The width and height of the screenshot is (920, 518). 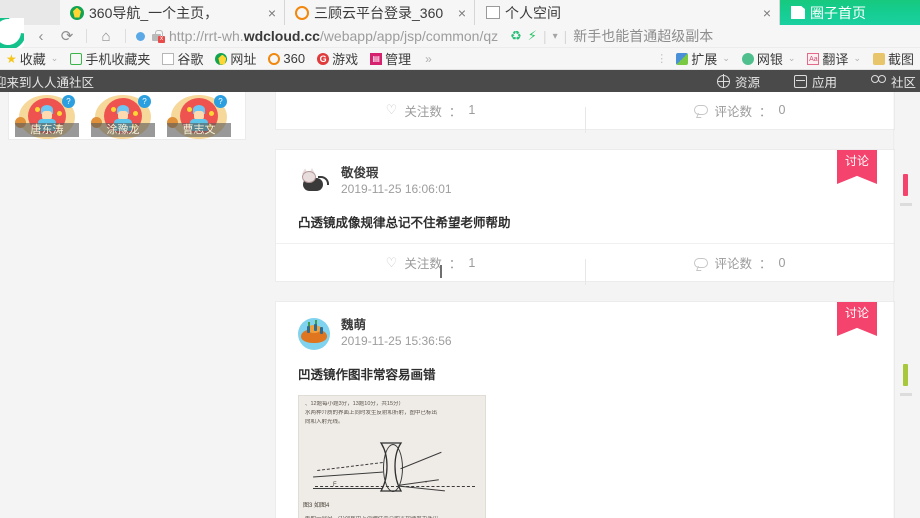 I want to click on post-author: 敬俊瑕, so click(x=396, y=173).